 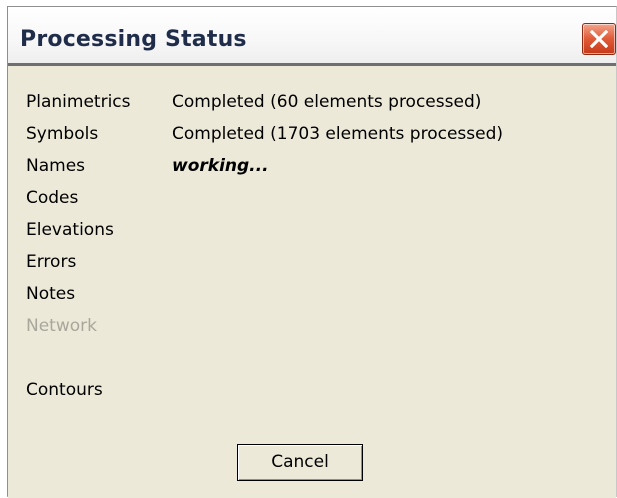 I want to click on row-label: Elevations, so click(x=70, y=230).